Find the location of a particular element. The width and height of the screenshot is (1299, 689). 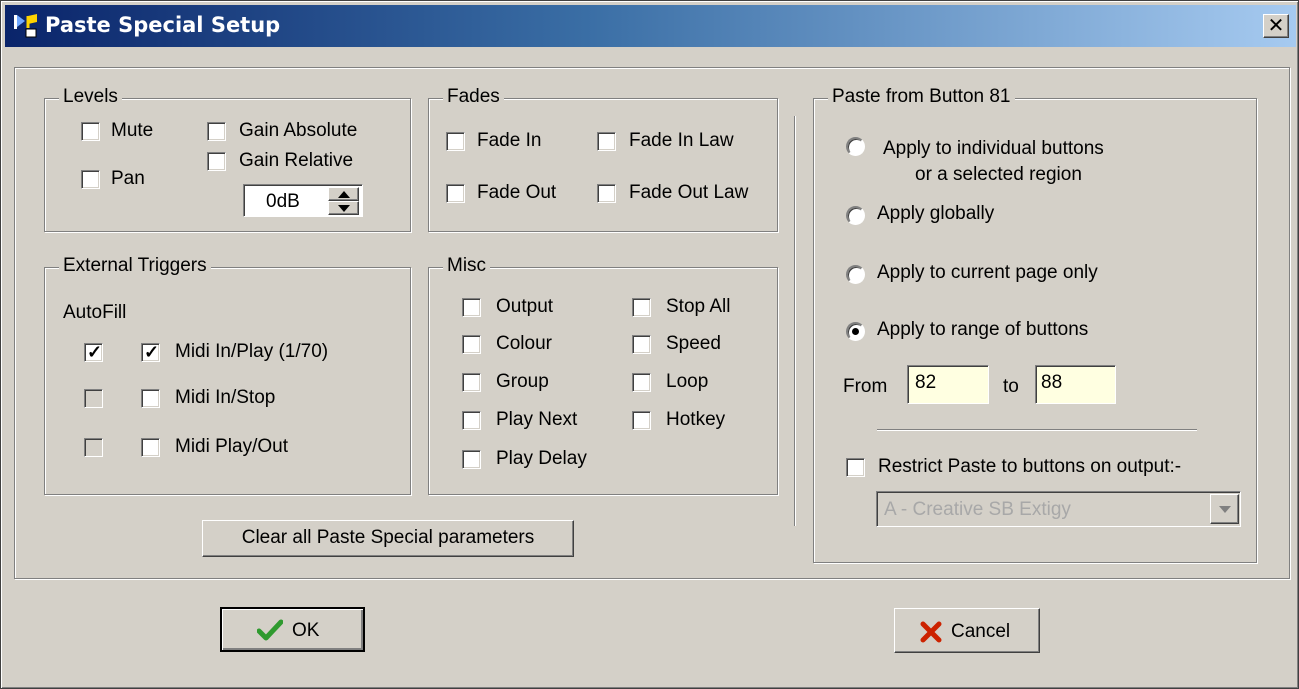

to-label: to is located at coordinates (1011, 386).